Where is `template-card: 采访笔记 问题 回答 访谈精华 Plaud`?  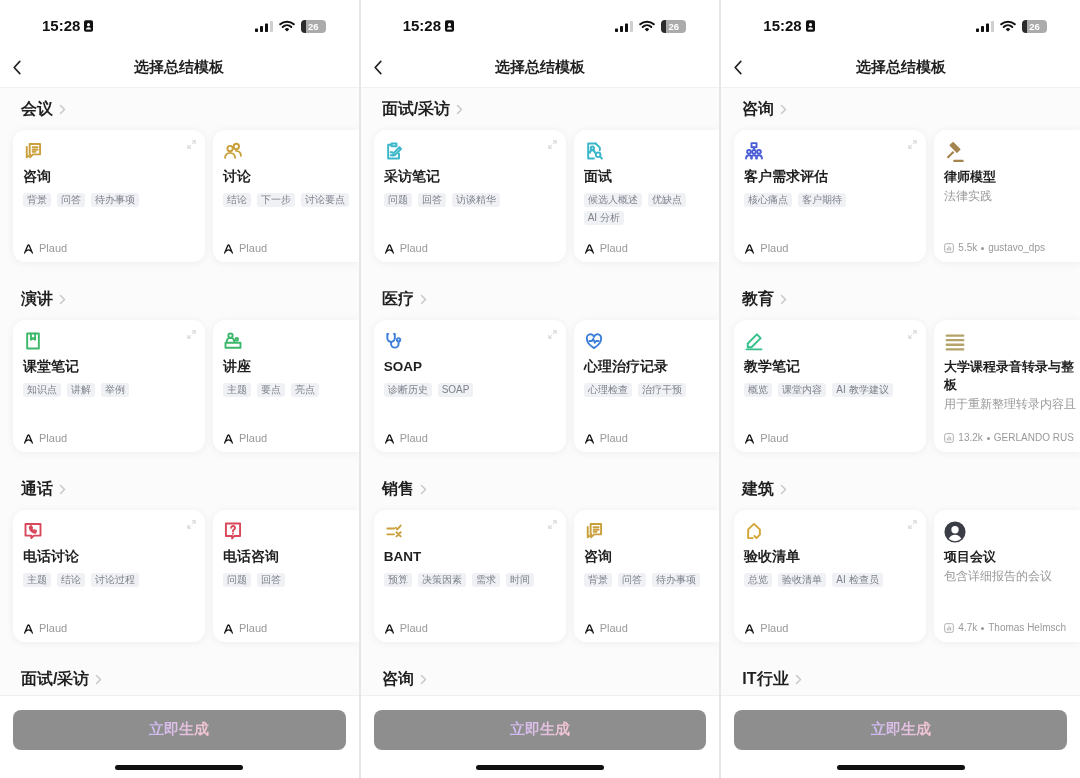 template-card: 采访笔记 问题 回答 访谈精华 Plaud is located at coordinates (469, 196).